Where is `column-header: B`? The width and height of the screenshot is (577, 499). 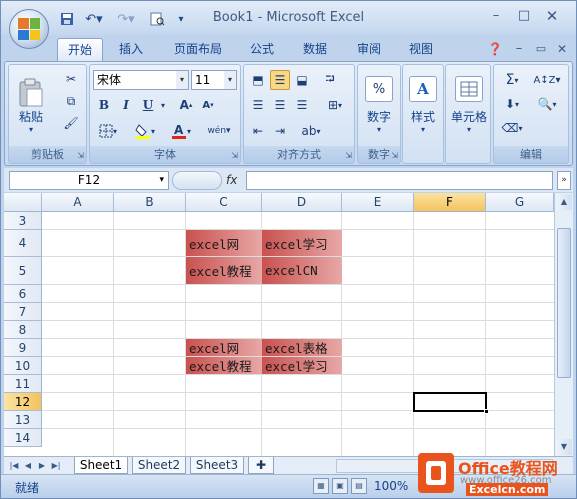
column-header: B is located at coordinates (150, 202).